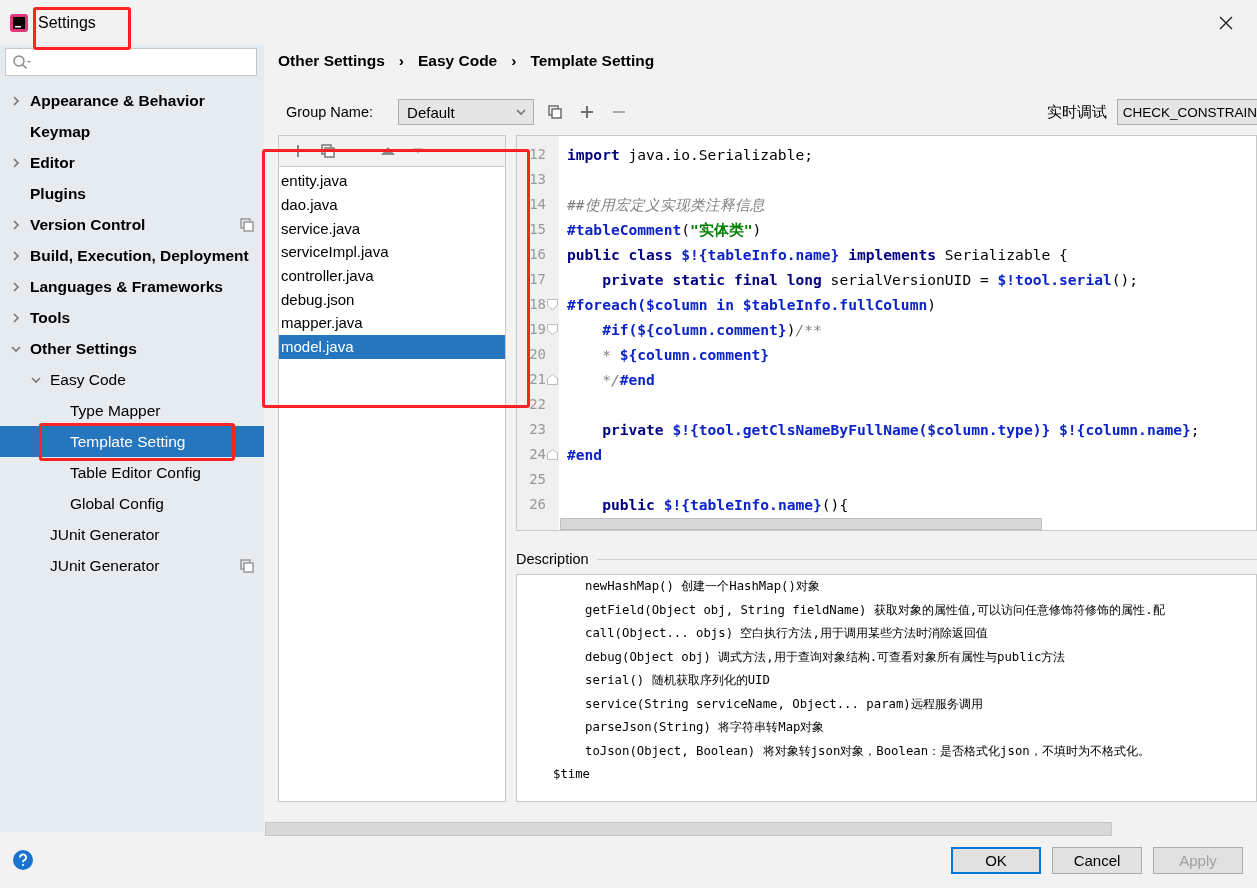 The image size is (1257, 888). I want to click on search-field, so click(131, 62).